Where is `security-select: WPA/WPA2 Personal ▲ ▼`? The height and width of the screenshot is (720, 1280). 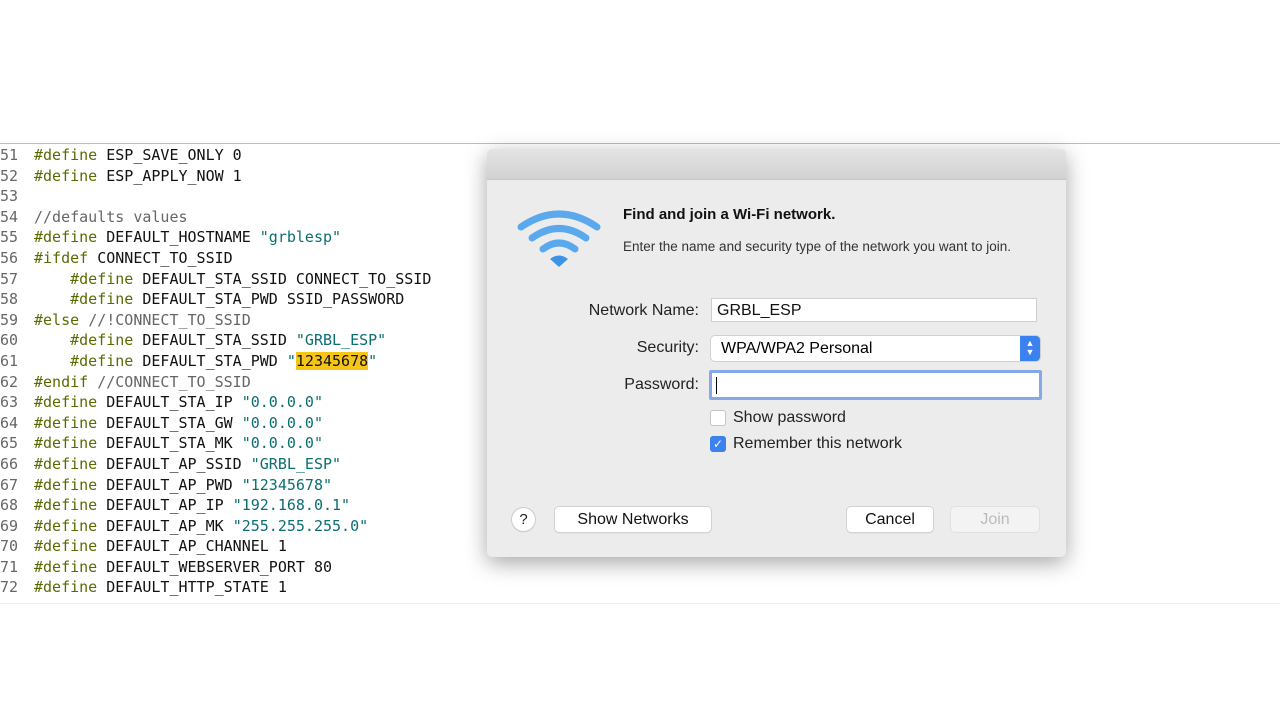
security-select: WPA/WPA2 Personal ▲ ▼ is located at coordinates (875, 348).